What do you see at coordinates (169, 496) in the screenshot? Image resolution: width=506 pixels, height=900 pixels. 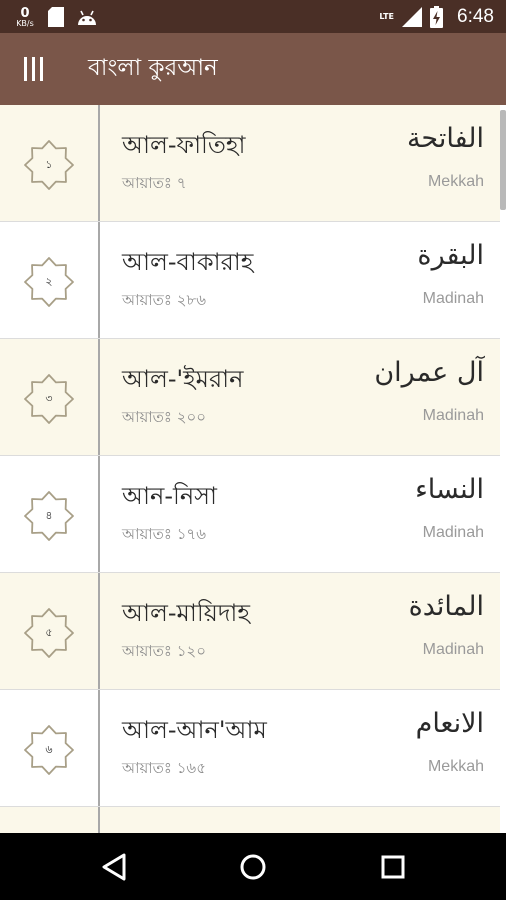 I see `surah-bangla-name: আন-নিসা` at bounding box center [169, 496].